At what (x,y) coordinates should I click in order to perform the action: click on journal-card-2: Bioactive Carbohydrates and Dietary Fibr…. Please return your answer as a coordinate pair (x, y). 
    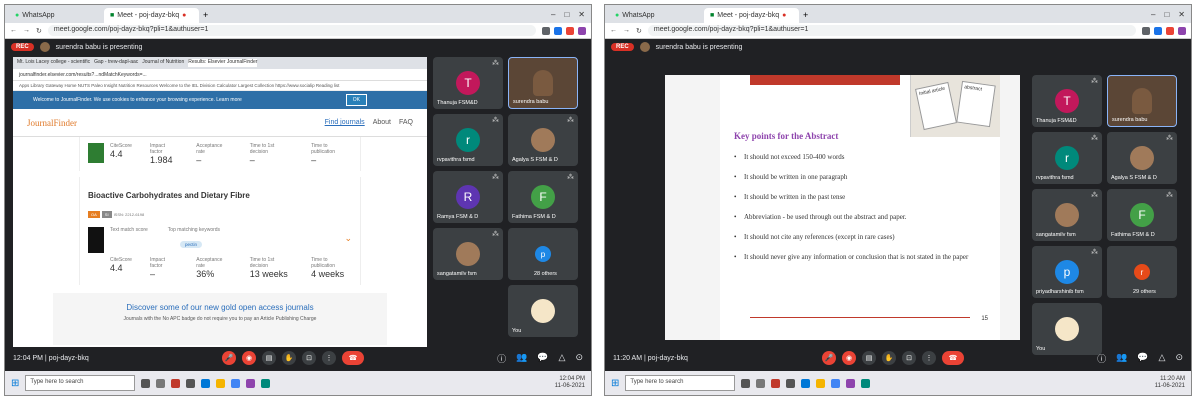
    Looking at the image, I should click on (220, 231).